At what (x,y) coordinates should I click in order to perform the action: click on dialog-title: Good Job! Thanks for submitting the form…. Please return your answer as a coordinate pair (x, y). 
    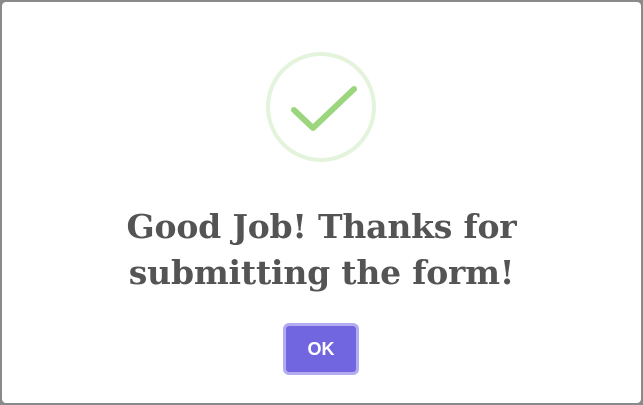
    Looking at the image, I should click on (321, 249).